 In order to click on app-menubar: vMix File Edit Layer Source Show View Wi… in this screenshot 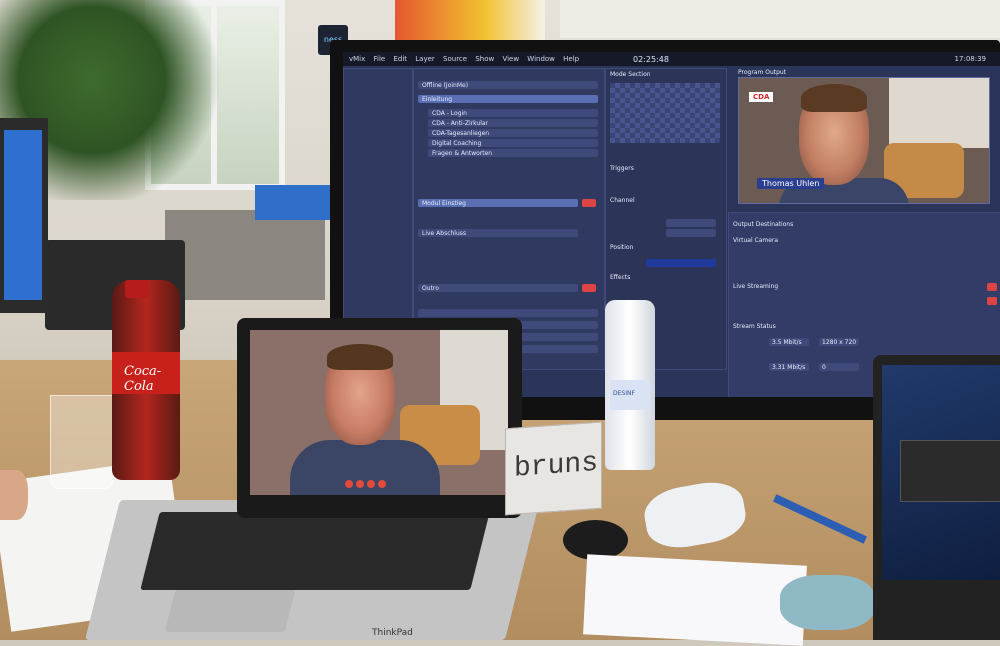, I will do `click(671, 59)`.